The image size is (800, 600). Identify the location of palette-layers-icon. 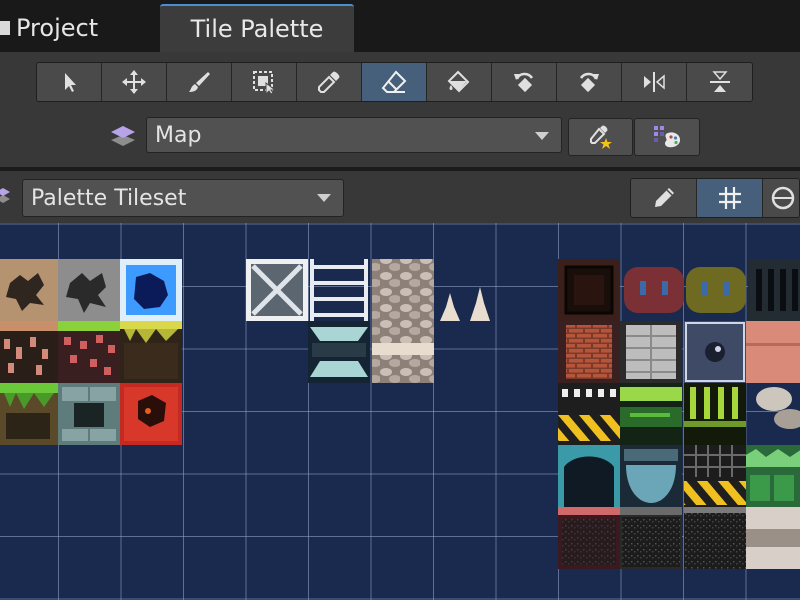
(5, 195).